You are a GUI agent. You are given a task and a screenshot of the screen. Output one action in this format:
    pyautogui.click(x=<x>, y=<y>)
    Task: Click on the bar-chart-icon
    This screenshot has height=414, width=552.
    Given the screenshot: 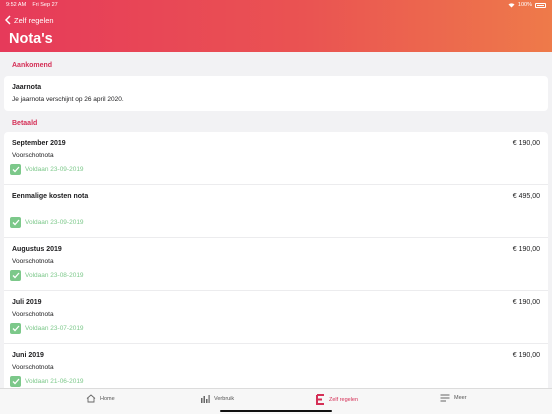 What is the action you would take?
    pyautogui.click(x=205, y=399)
    